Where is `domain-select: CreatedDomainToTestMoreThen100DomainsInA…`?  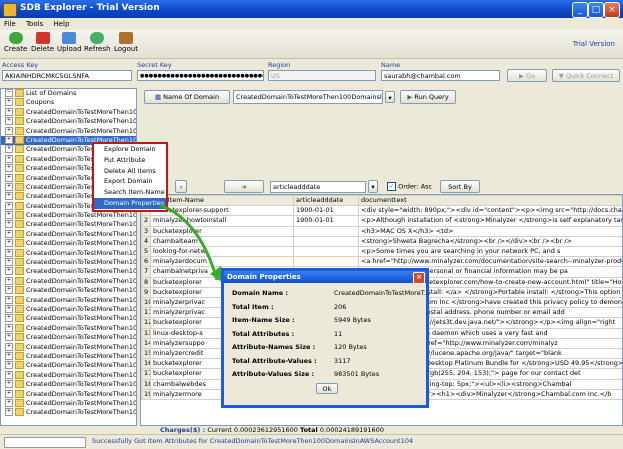 domain-select: CreatedDomainToTestMoreThen100DomainsInA… is located at coordinates (308, 97).